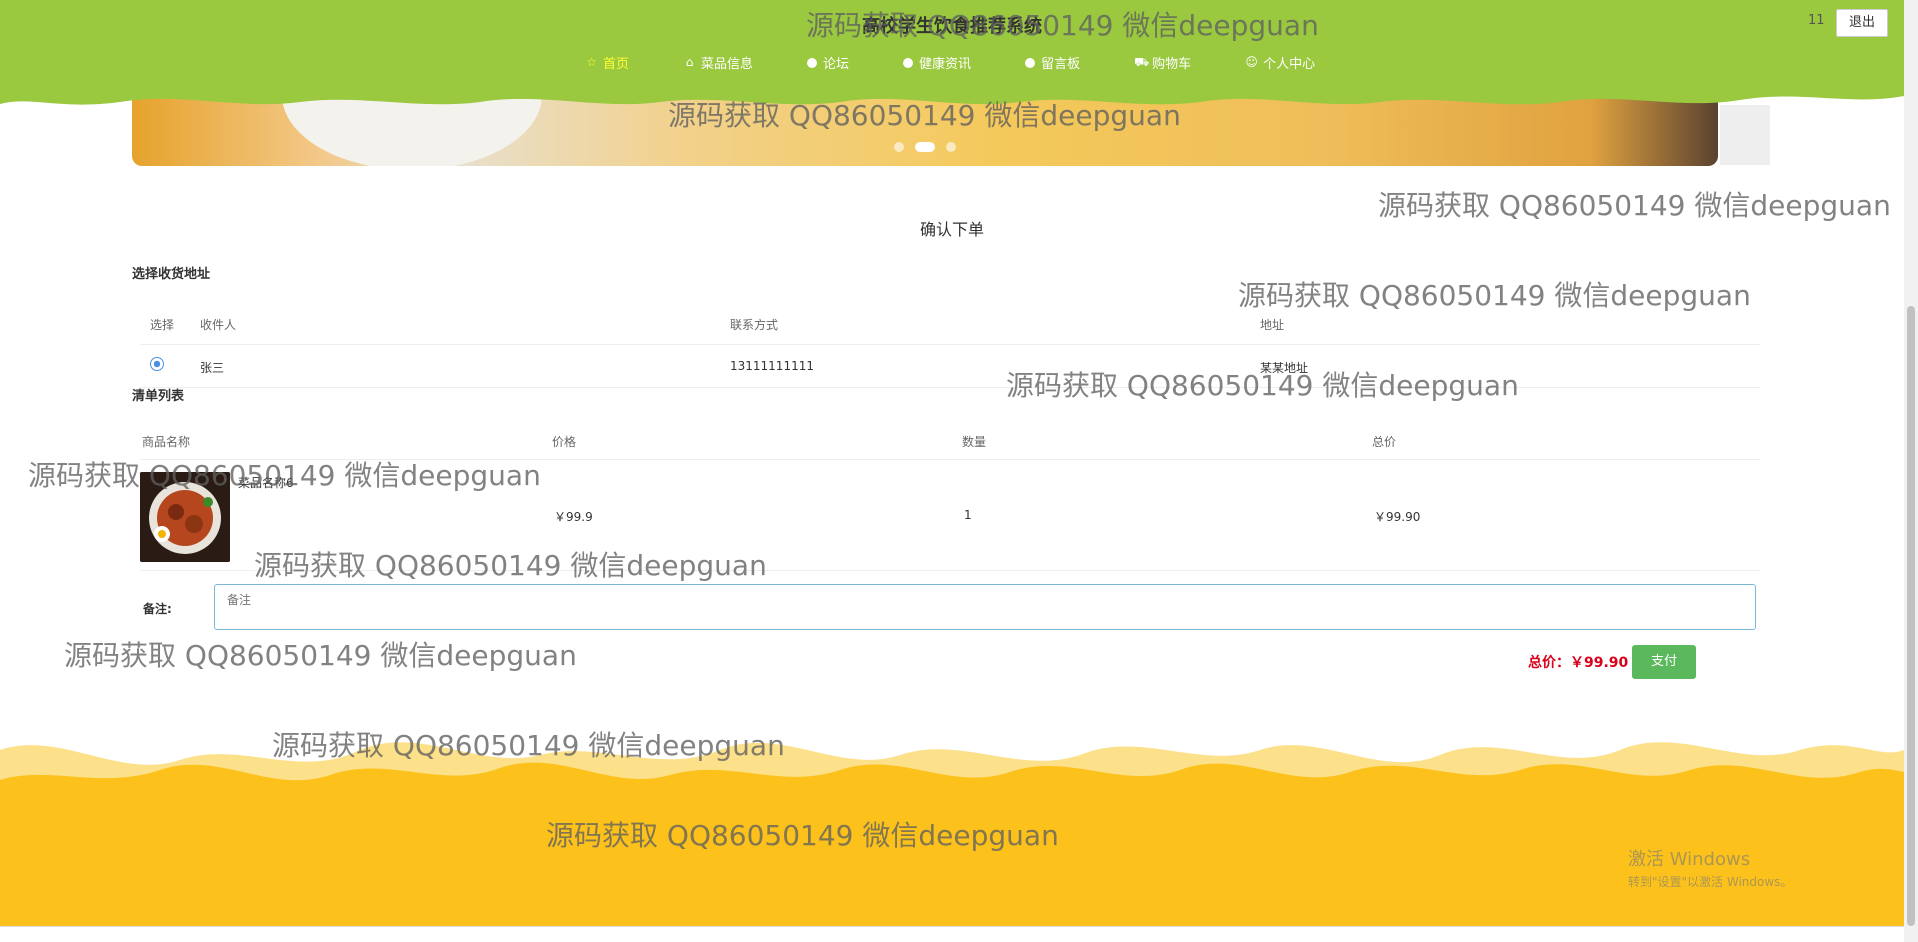 Image resolution: width=1918 pixels, height=942 pixels. Describe the element at coordinates (1911, 616) in the screenshot. I see `scrollbar-thumb` at that location.